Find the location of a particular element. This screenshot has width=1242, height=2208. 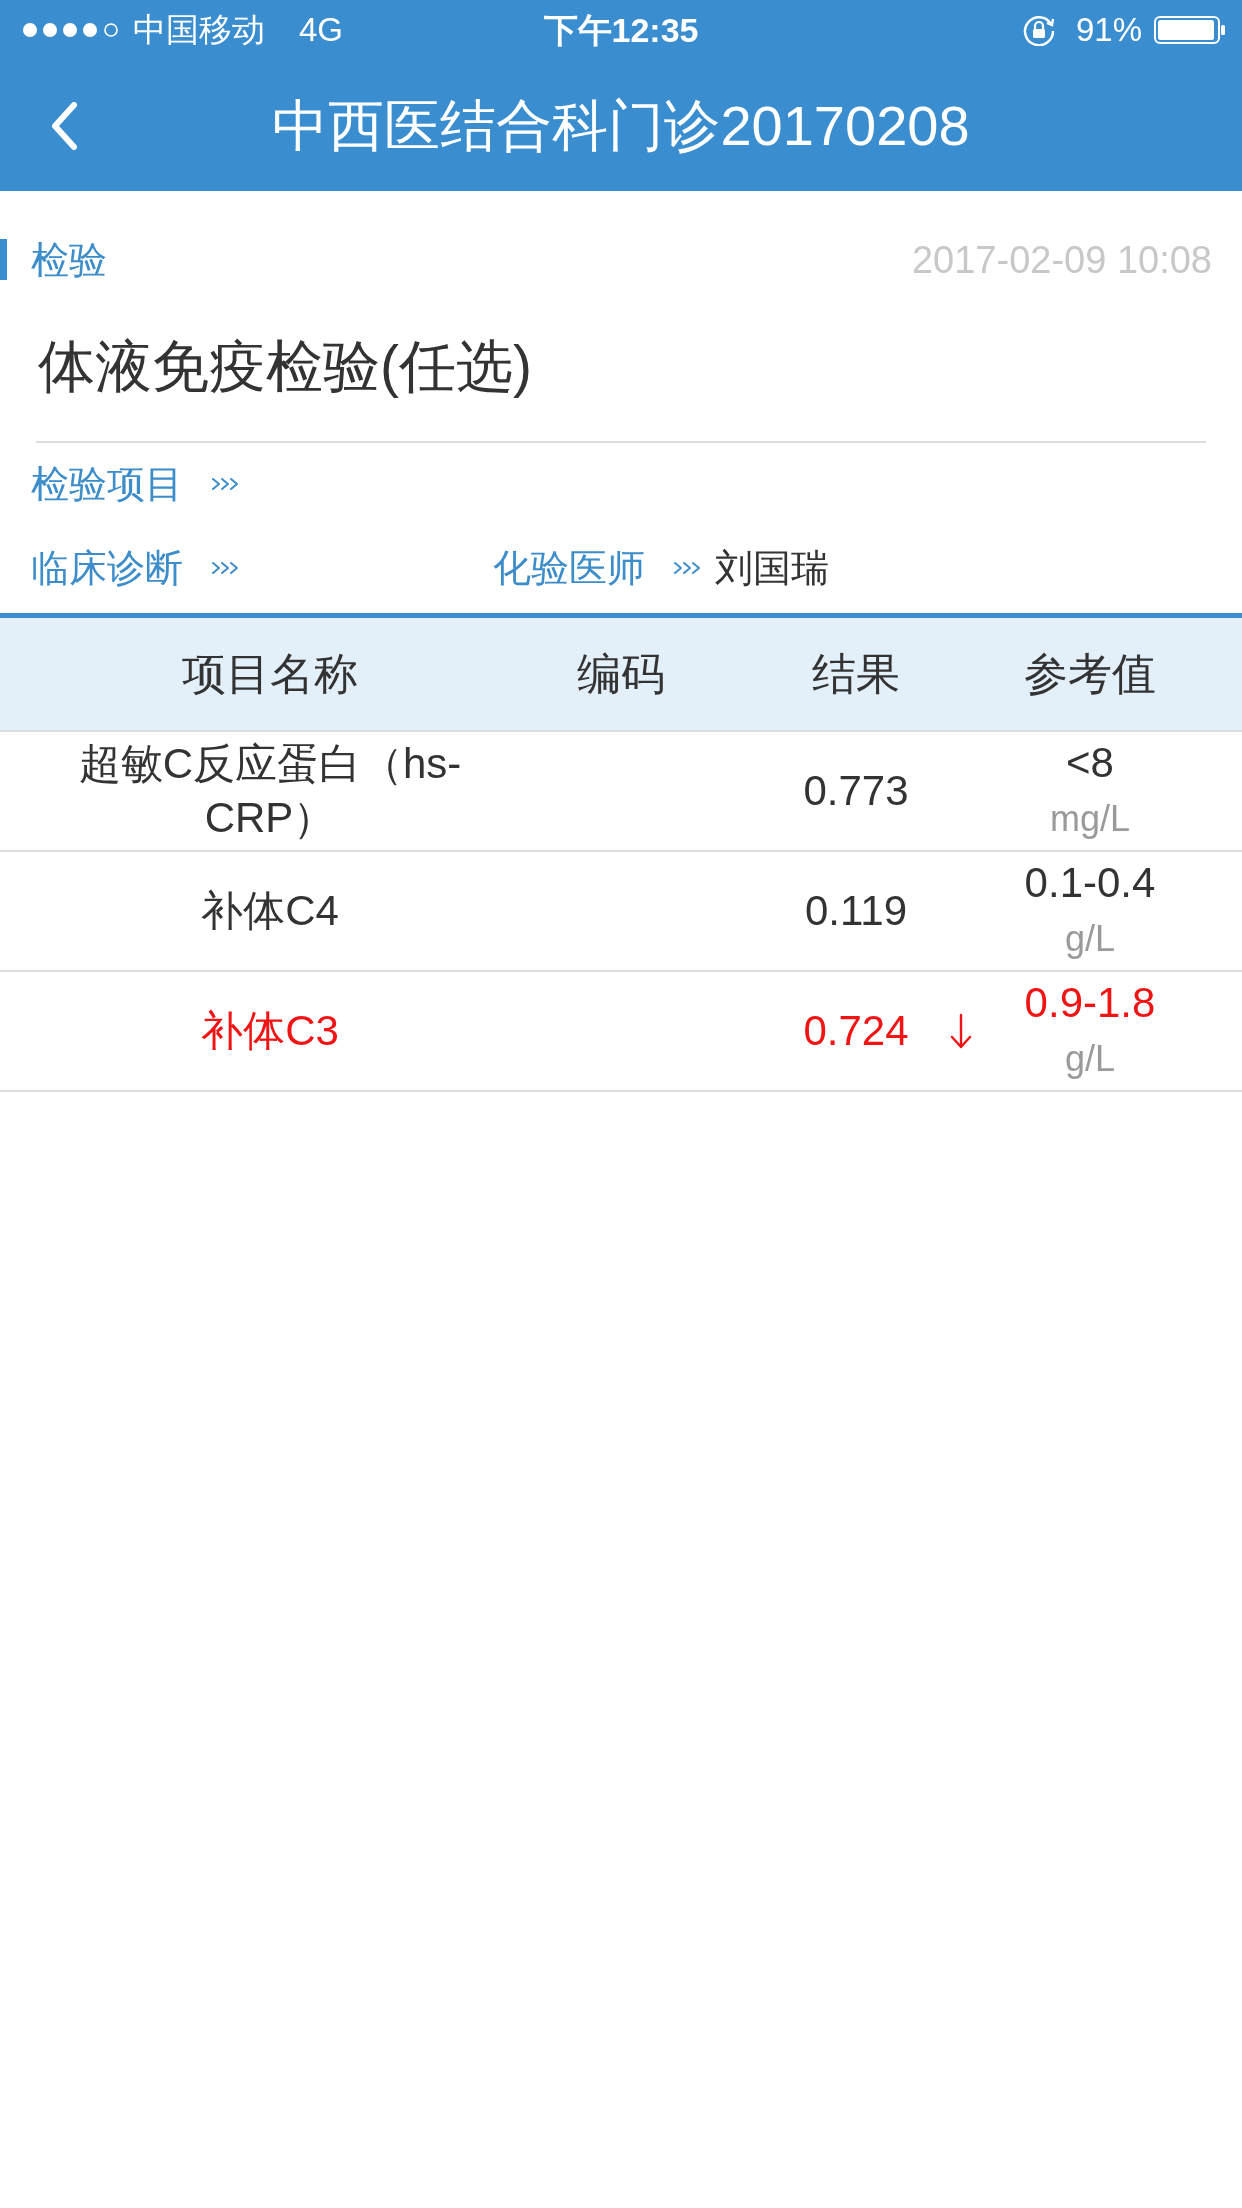

result-value: 0.119 is located at coordinates (856, 911).